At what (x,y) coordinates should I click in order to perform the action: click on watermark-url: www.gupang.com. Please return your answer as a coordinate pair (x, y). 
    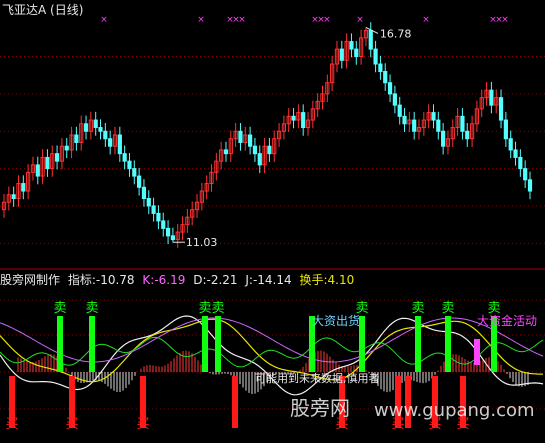
    Looking at the image, I should click on (454, 410).